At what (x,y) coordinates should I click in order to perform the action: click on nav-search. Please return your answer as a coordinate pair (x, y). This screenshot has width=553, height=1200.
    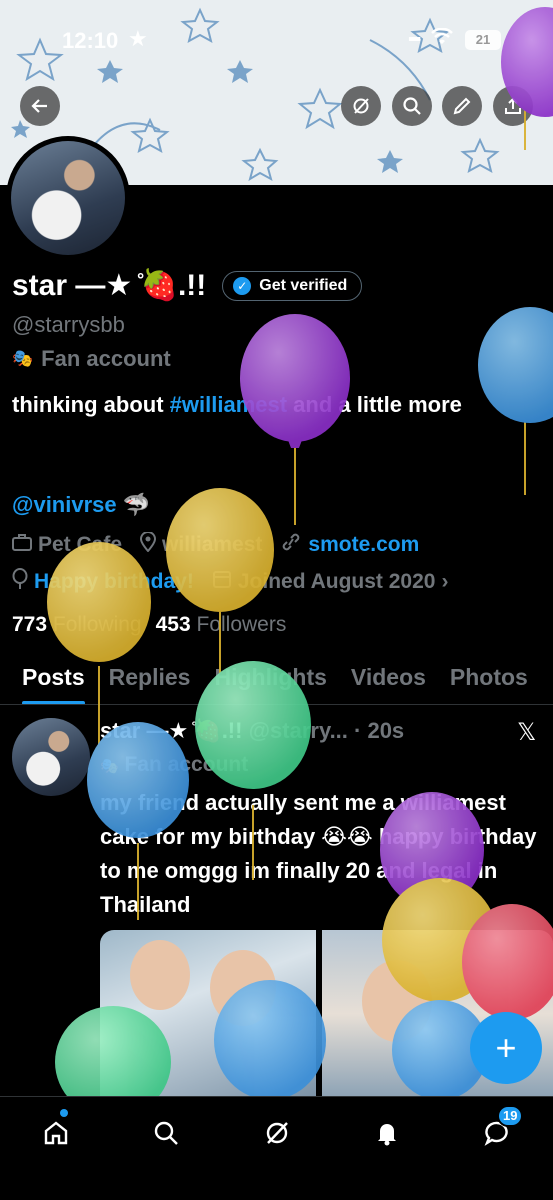
    Looking at the image, I should click on (166, 1133).